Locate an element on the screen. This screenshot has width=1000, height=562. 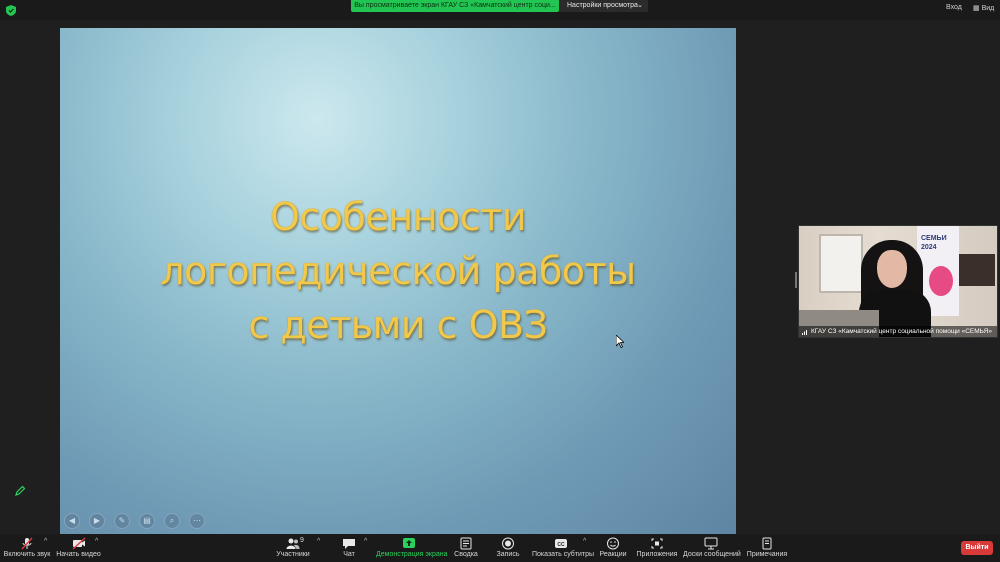
video-banner-line: СЕМЬИ is located at coordinates (934, 238).